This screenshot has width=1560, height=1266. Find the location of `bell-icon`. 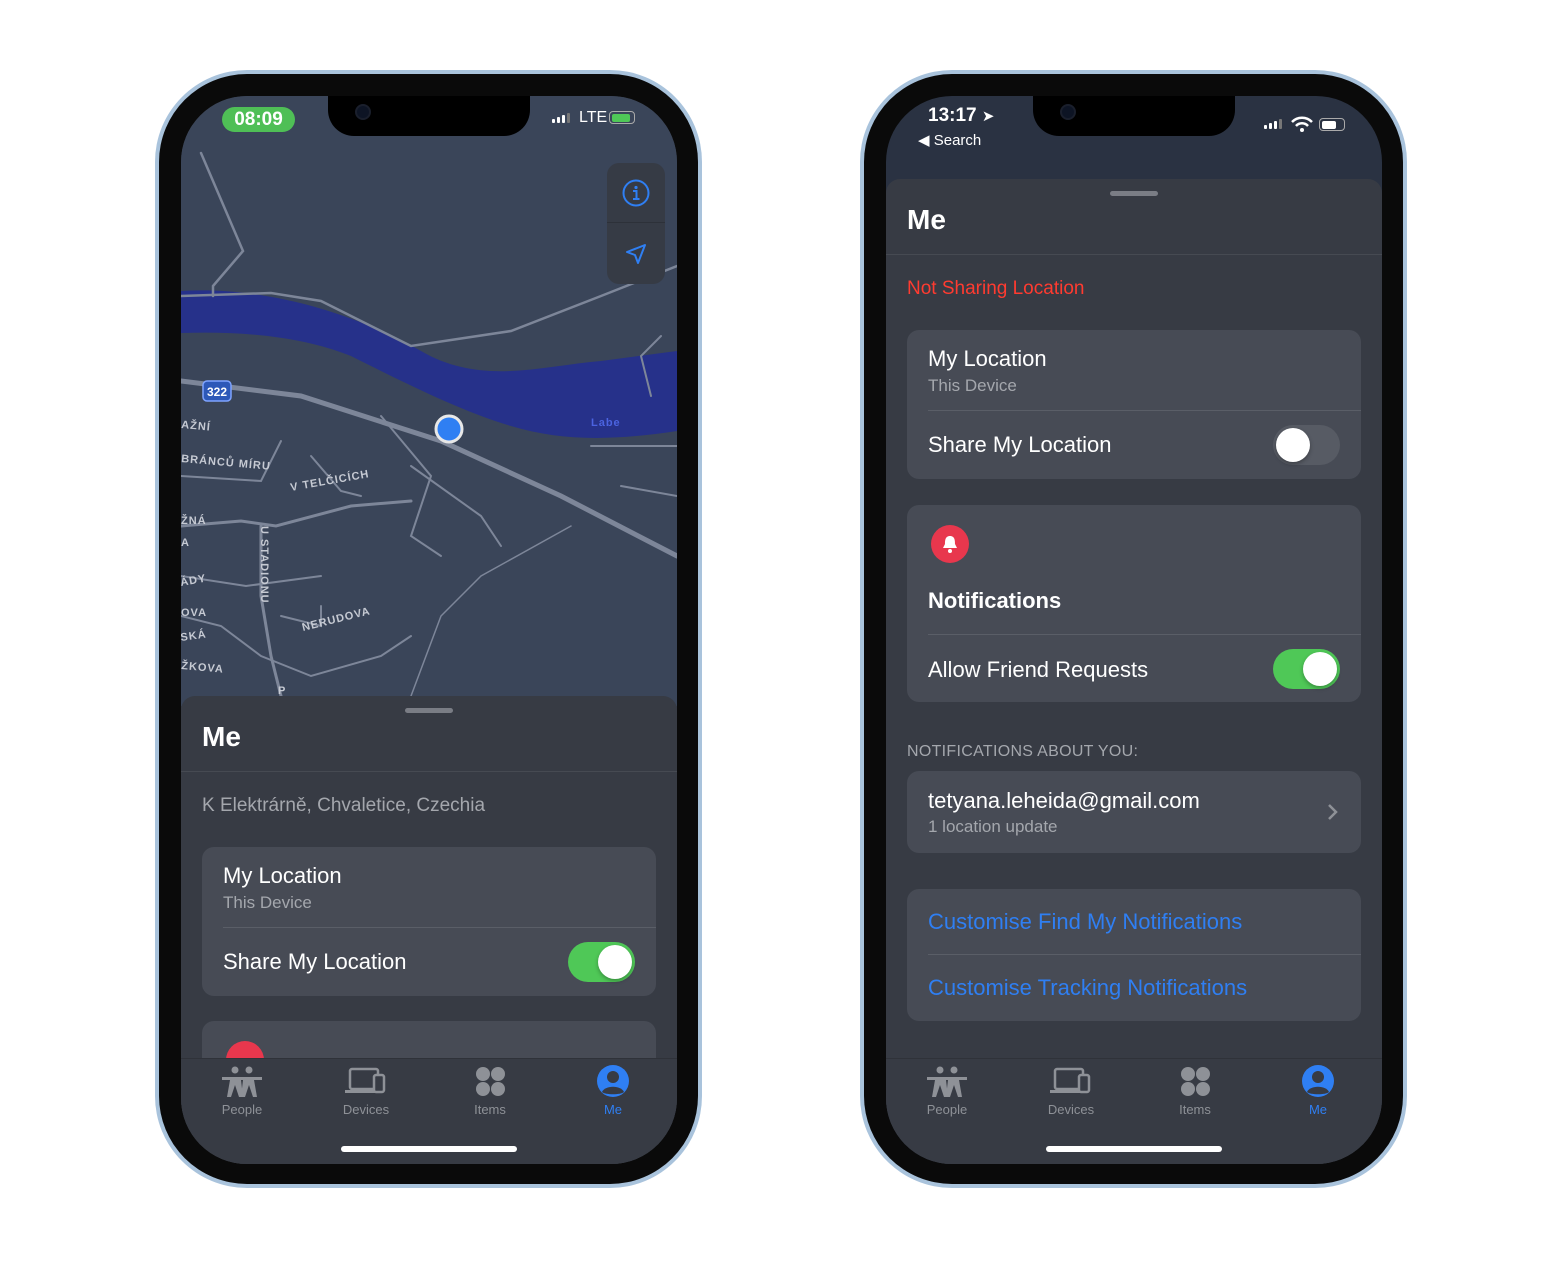

bell-icon is located at coordinates (950, 544).